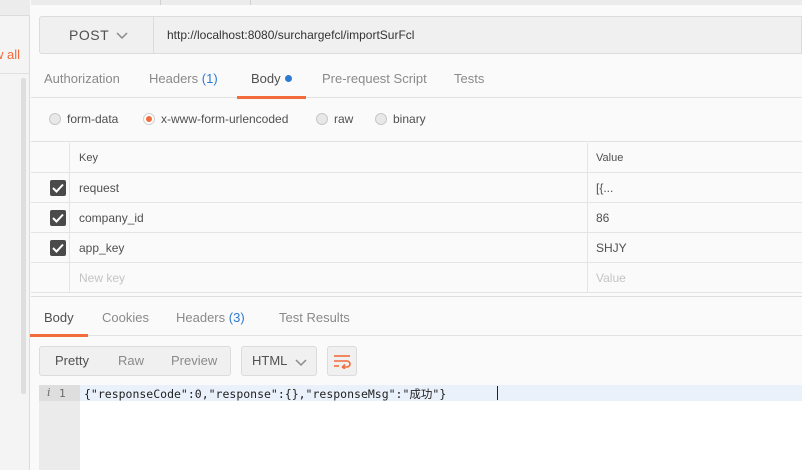  I want to click on tab-label: Tests, so click(469, 78).